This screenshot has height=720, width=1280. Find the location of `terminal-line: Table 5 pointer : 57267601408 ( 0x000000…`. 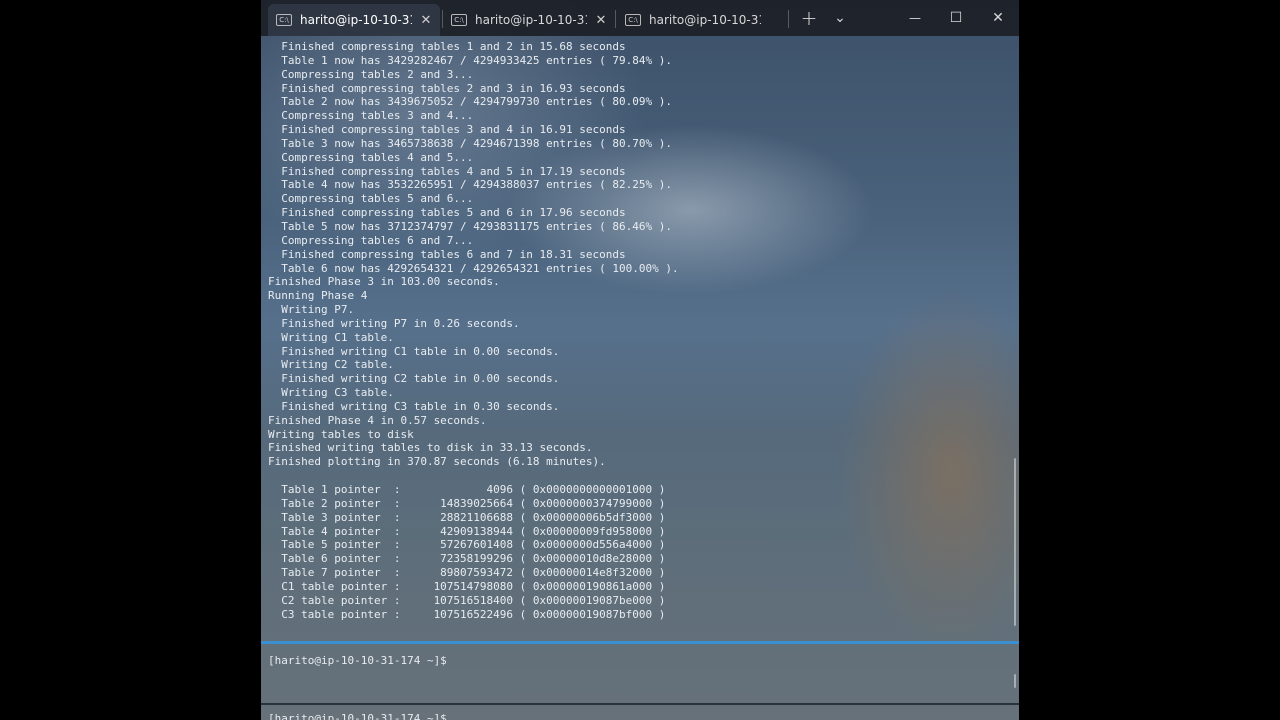

terminal-line: Table 5 pointer : 57267601408 ( 0x000000… is located at coordinates (467, 545).